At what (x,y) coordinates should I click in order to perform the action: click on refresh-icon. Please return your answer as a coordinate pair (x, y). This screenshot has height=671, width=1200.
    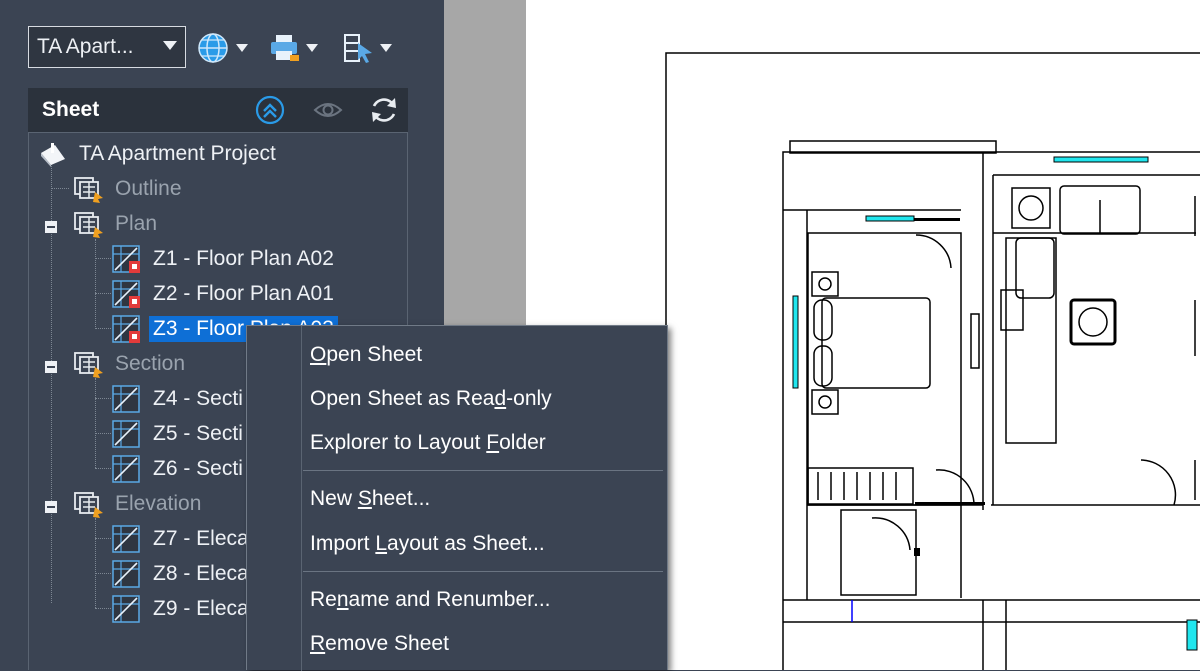
    Looking at the image, I should click on (384, 110).